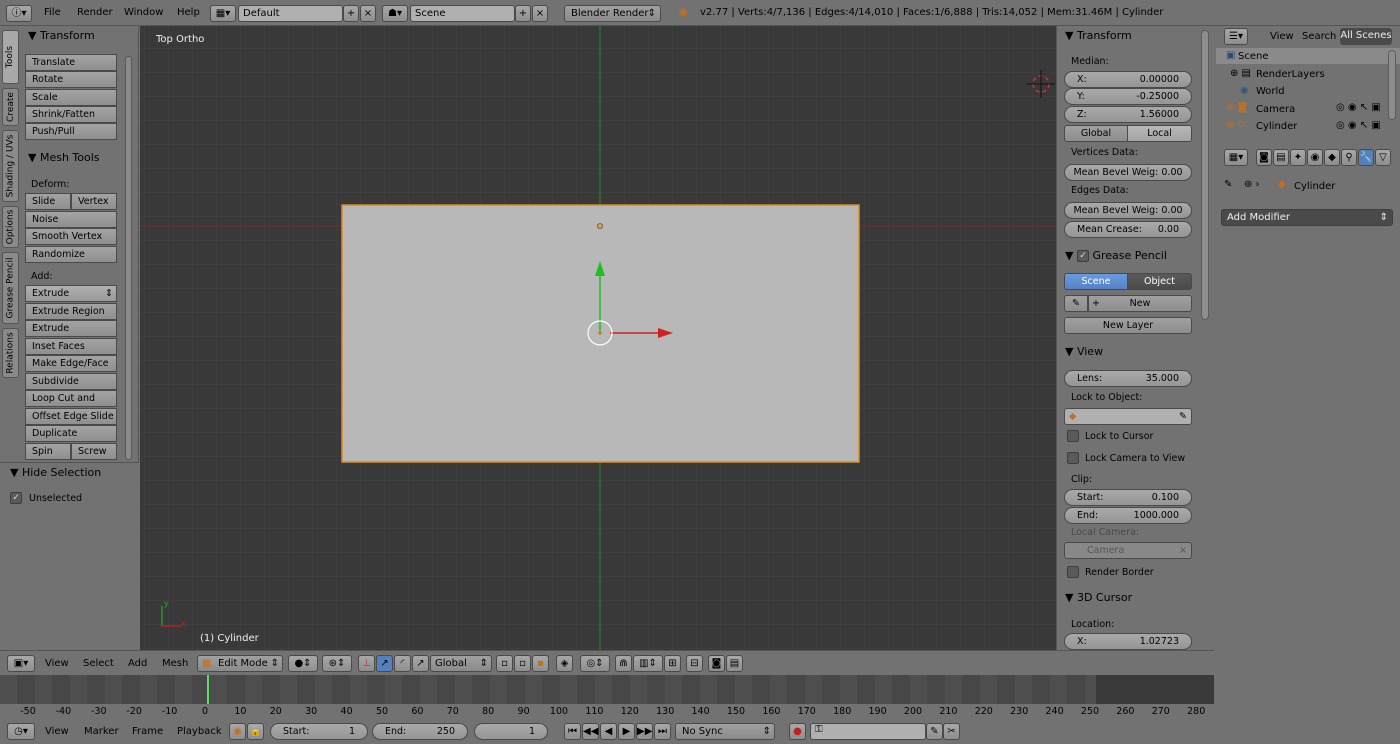  I want to click on modifiers-tab-icon: 🔧, so click(1366, 157).